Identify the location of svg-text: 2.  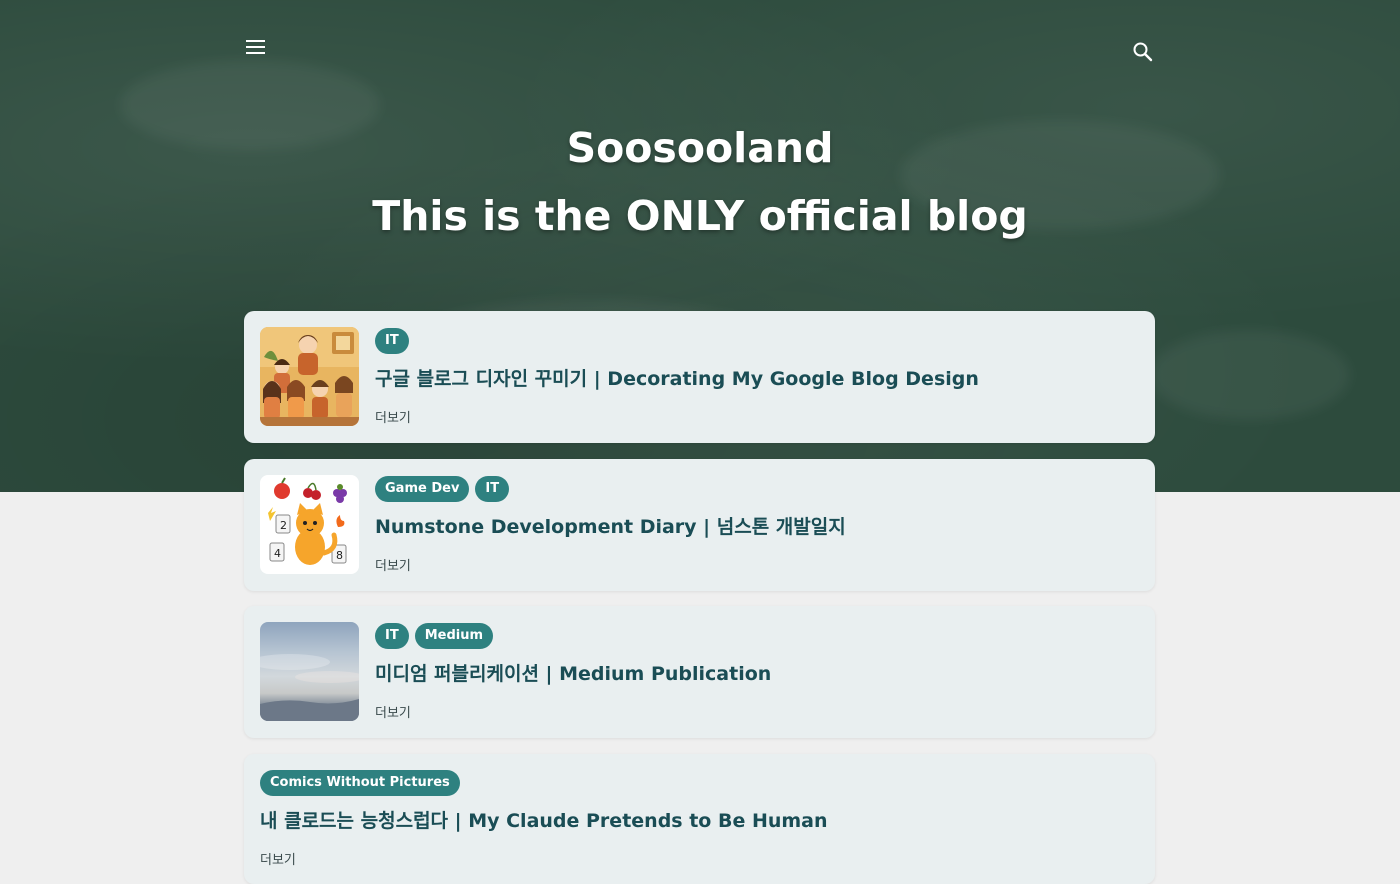
(283, 525).